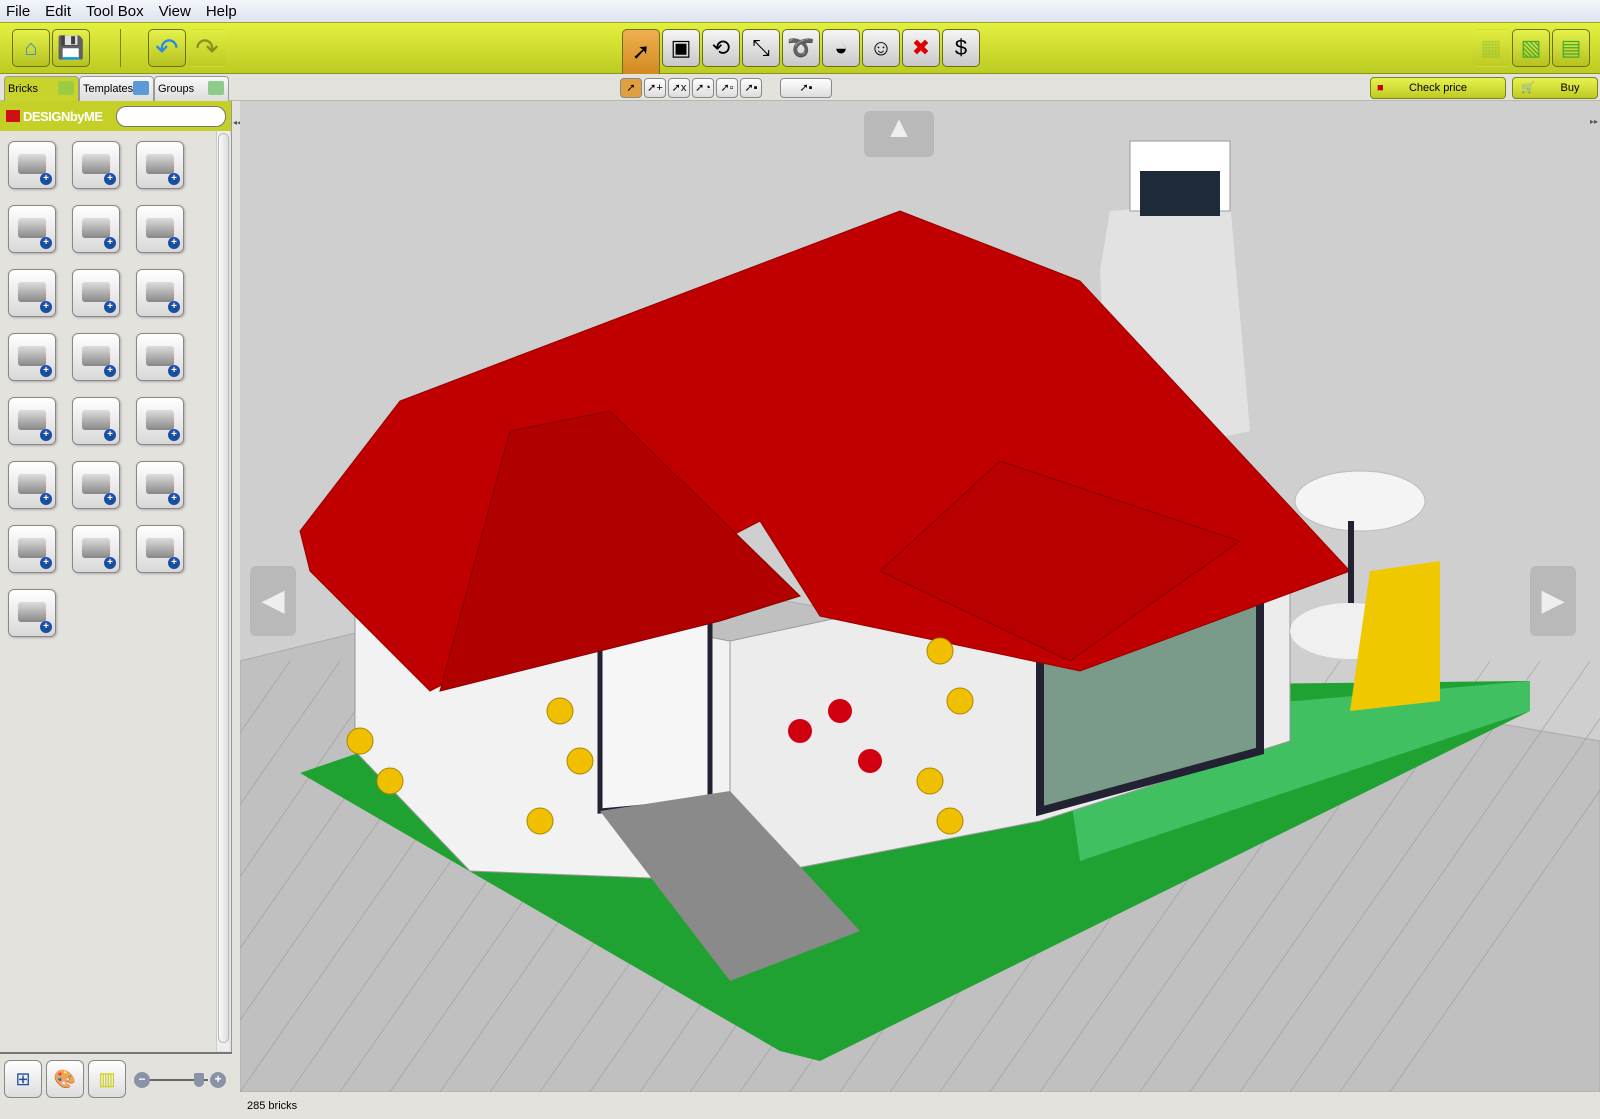  Describe the element at coordinates (1380, 88) in the screenshot. I see `price-tag-icon: ■` at that location.